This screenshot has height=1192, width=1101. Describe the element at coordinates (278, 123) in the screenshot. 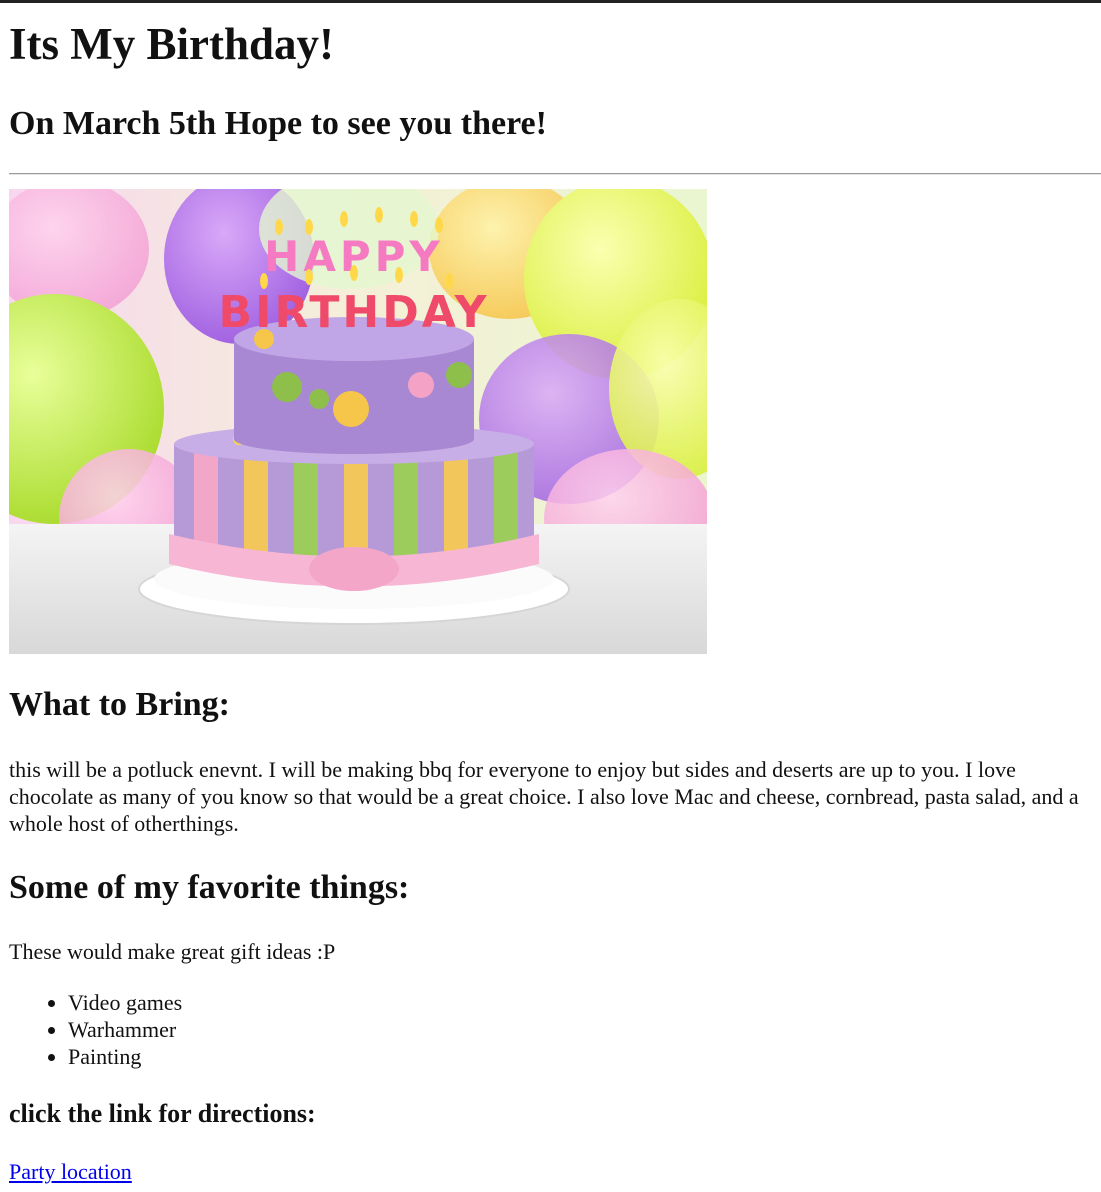

I see `page-subtitle: On March 5th Hope to see you there!` at that location.